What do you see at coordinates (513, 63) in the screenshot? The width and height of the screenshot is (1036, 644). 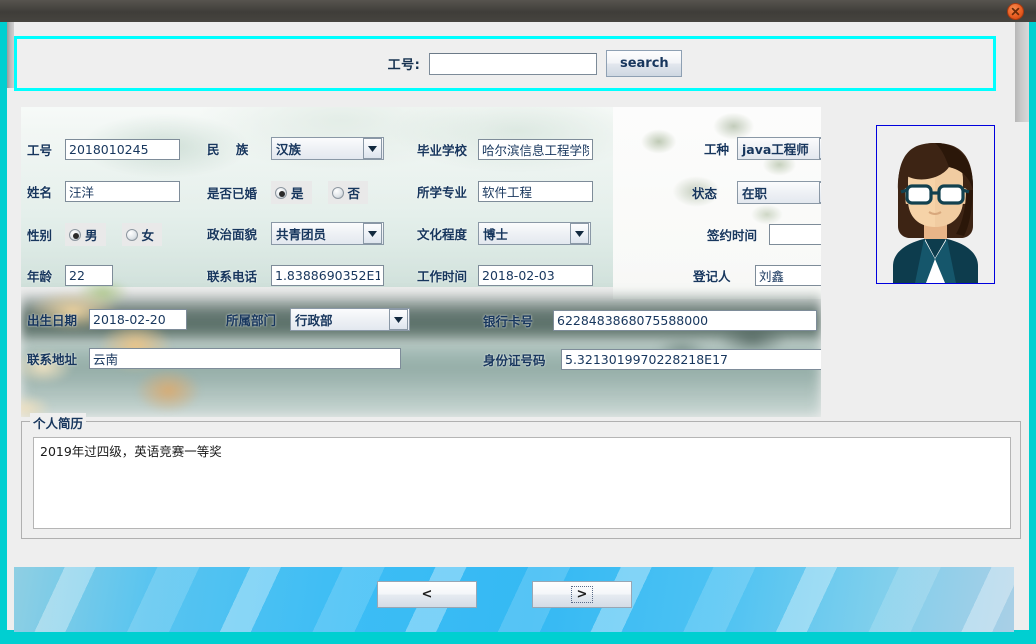 I see `search-input` at bounding box center [513, 63].